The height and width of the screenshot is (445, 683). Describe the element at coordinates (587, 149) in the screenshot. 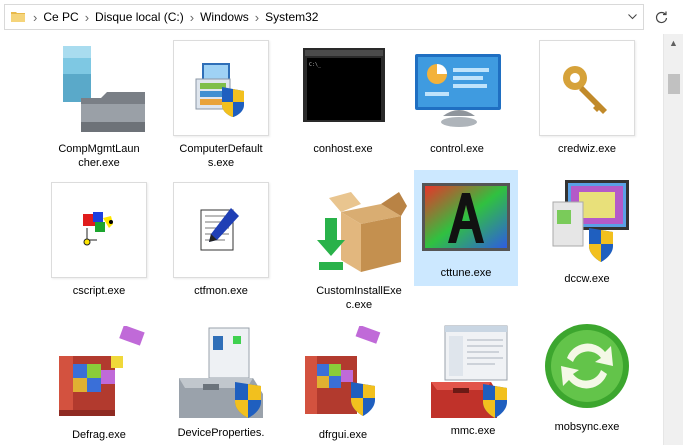

I see `file-label: credwiz.exe` at that location.